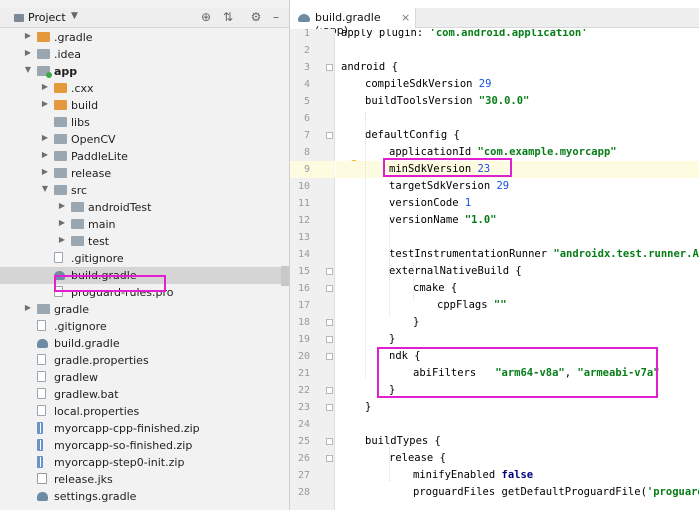 The image size is (699, 510). I want to click on highlight-box-build-gradle, so click(110, 283).